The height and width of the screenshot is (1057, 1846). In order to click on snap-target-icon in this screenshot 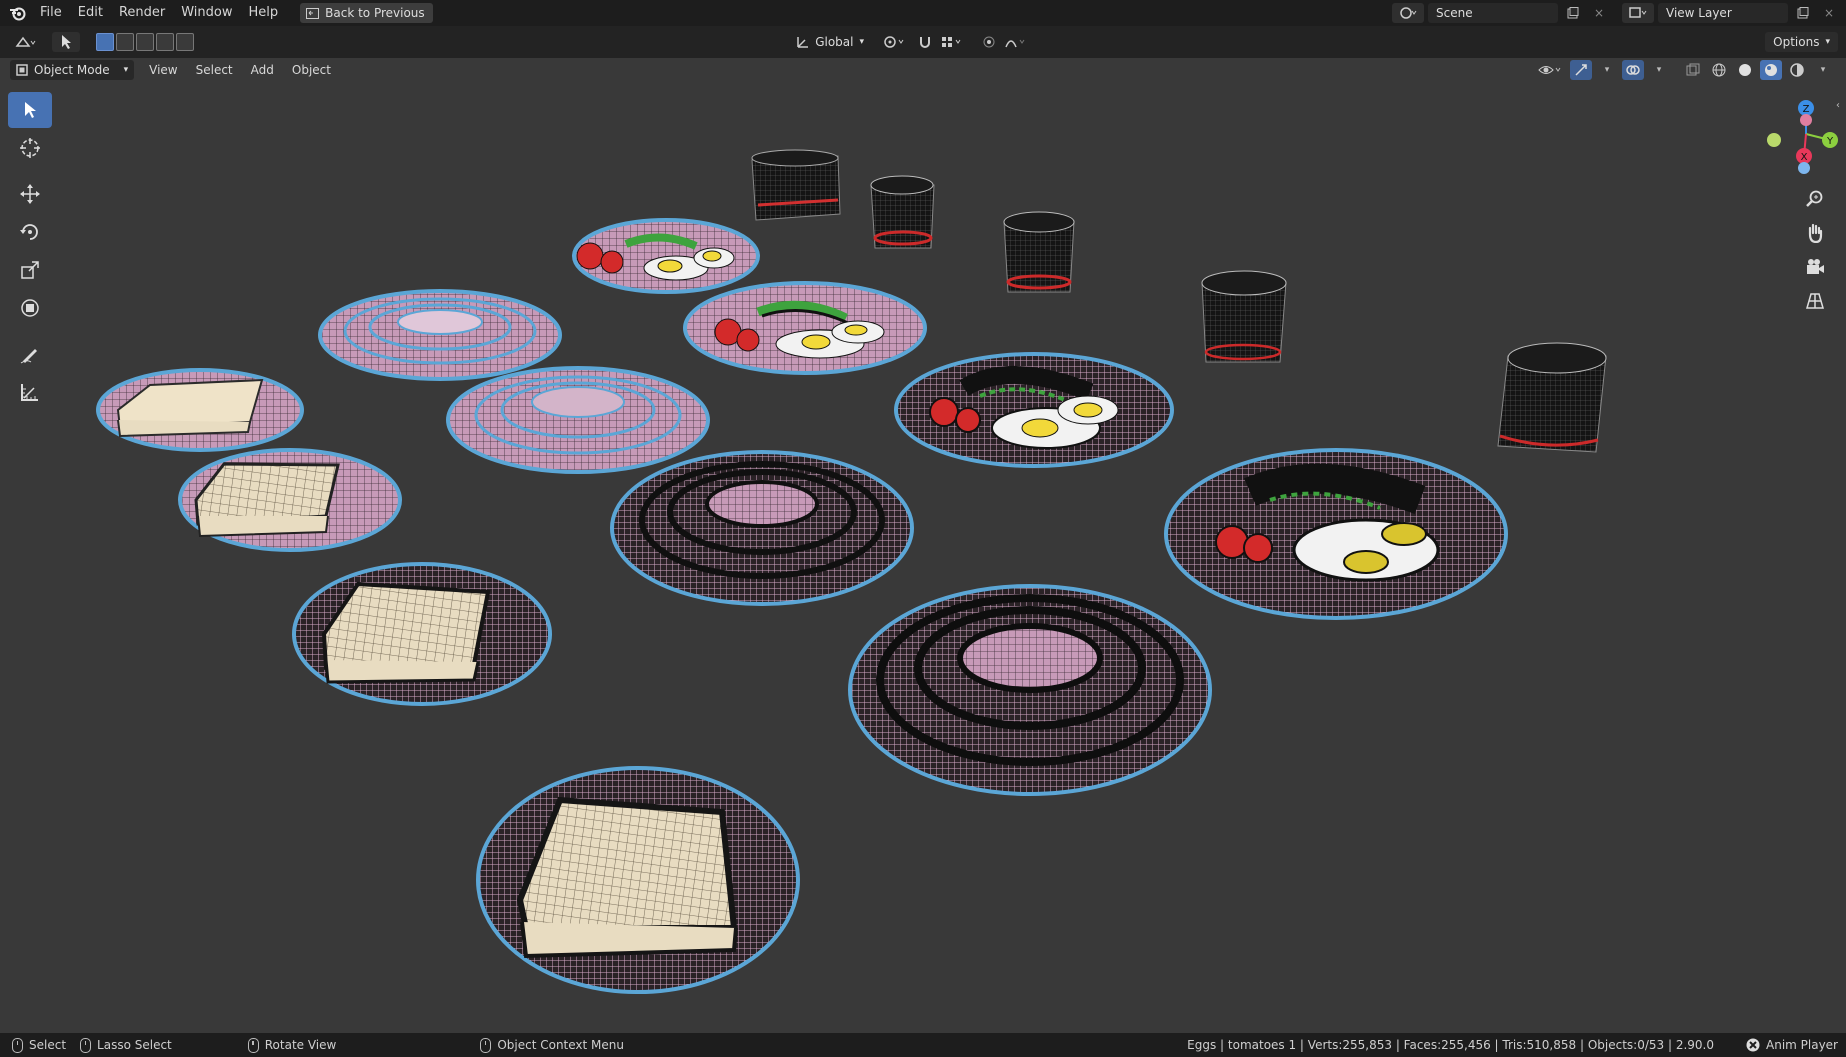, I will do `click(953, 42)`.